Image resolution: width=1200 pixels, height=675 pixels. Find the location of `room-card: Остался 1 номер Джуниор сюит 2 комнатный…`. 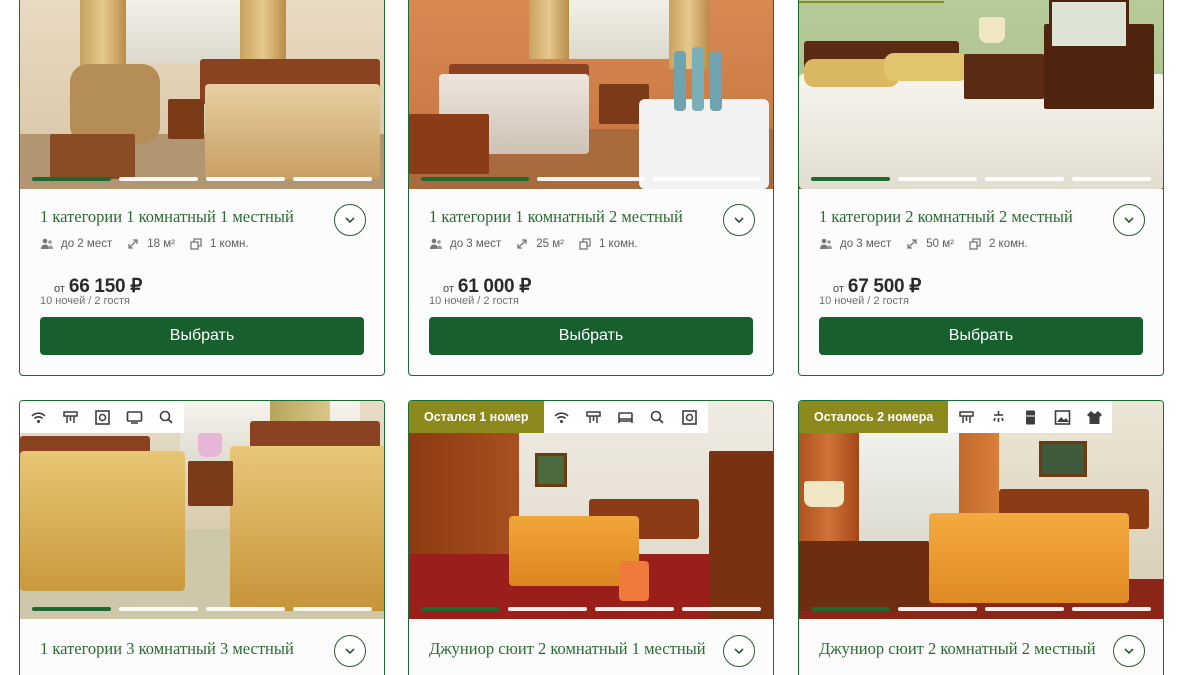

room-card: Остался 1 номер Джуниор сюит 2 комнатный… is located at coordinates (591, 537).